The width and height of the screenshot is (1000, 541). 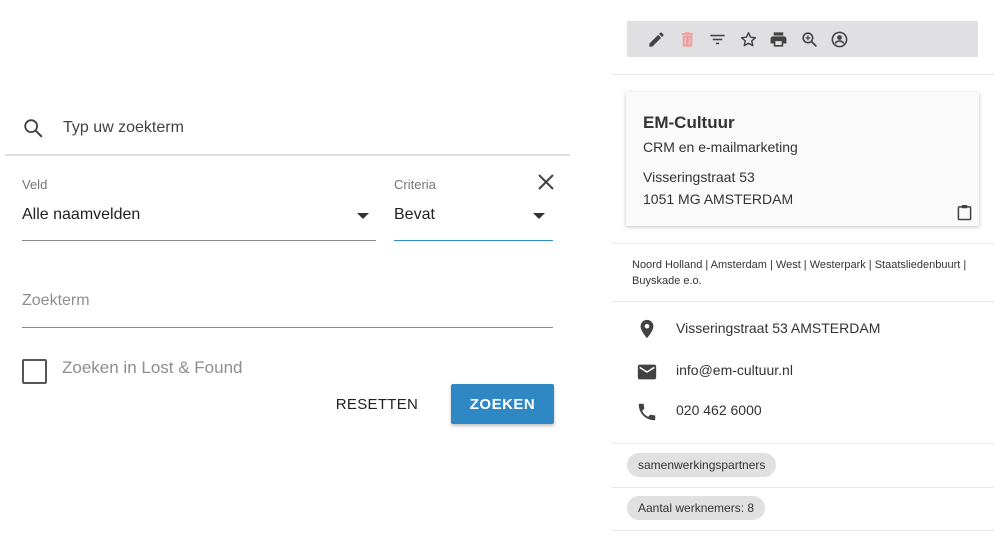 I want to click on print-icon, so click(x=778, y=39).